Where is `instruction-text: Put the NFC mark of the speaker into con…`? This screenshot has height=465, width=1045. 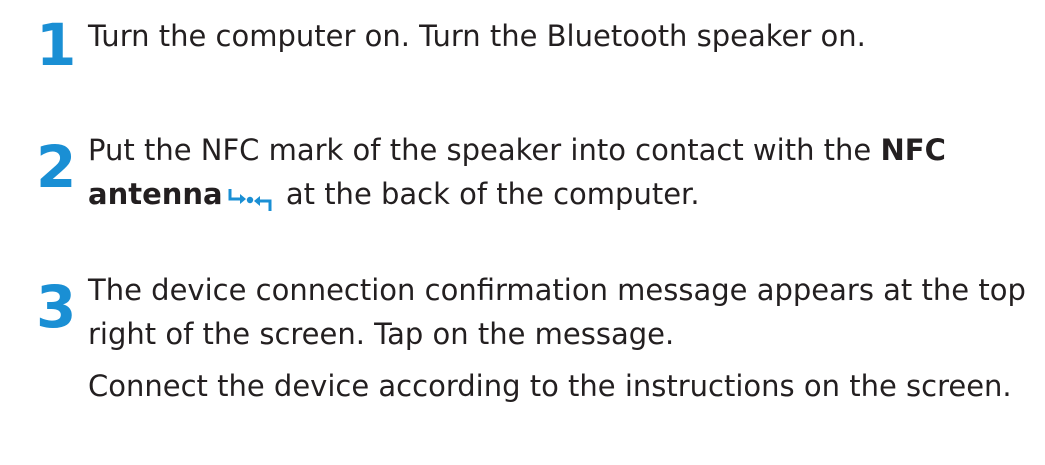
instruction-text: Put the NFC mark of the speaker into con… is located at coordinates (484, 150).